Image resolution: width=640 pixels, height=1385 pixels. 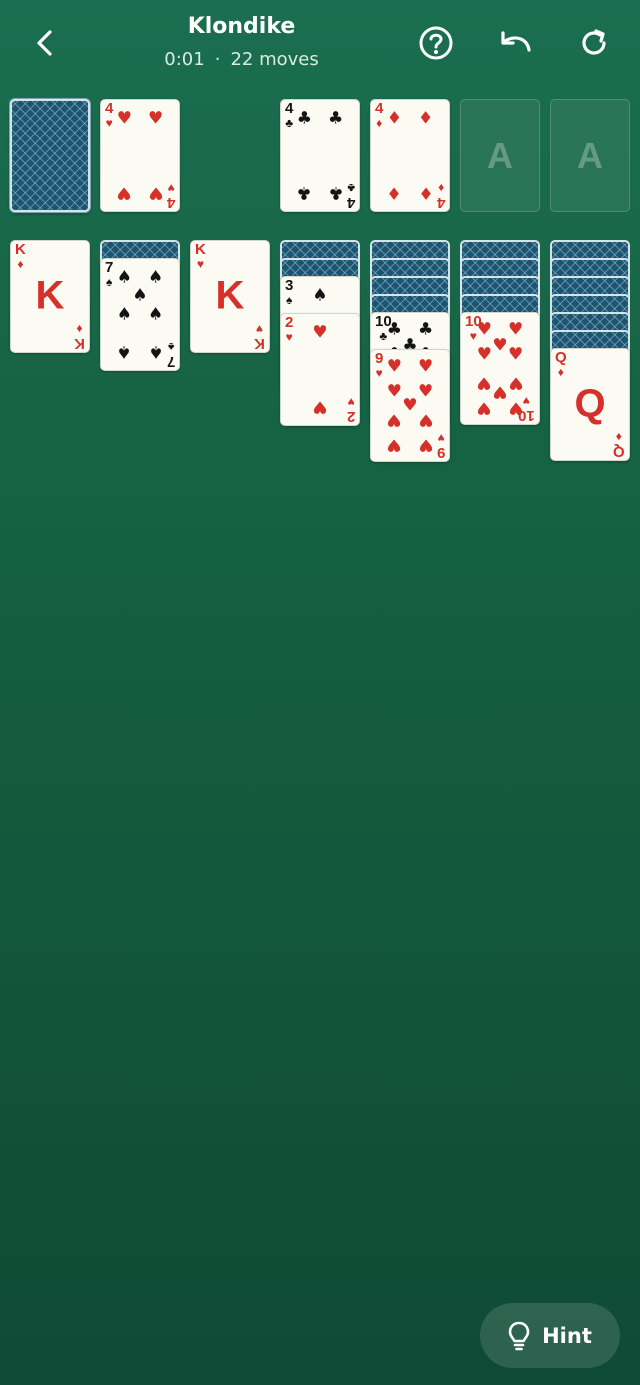 I want to click on foundation-pile-2: 4 ♦ 4 ♦ ♦ ♦ ♦ ♦, so click(x=410, y=155).